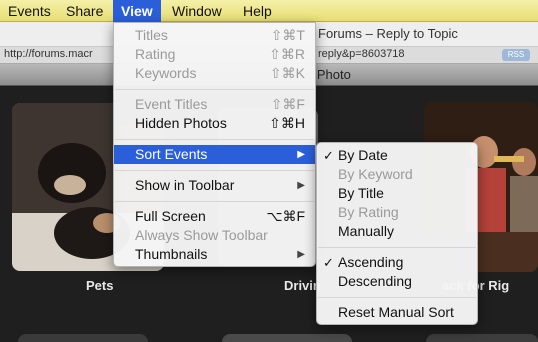 The image size is (538, 342). I want to click on browser-url-tail: reply&p=8603718, so click(361, 54).